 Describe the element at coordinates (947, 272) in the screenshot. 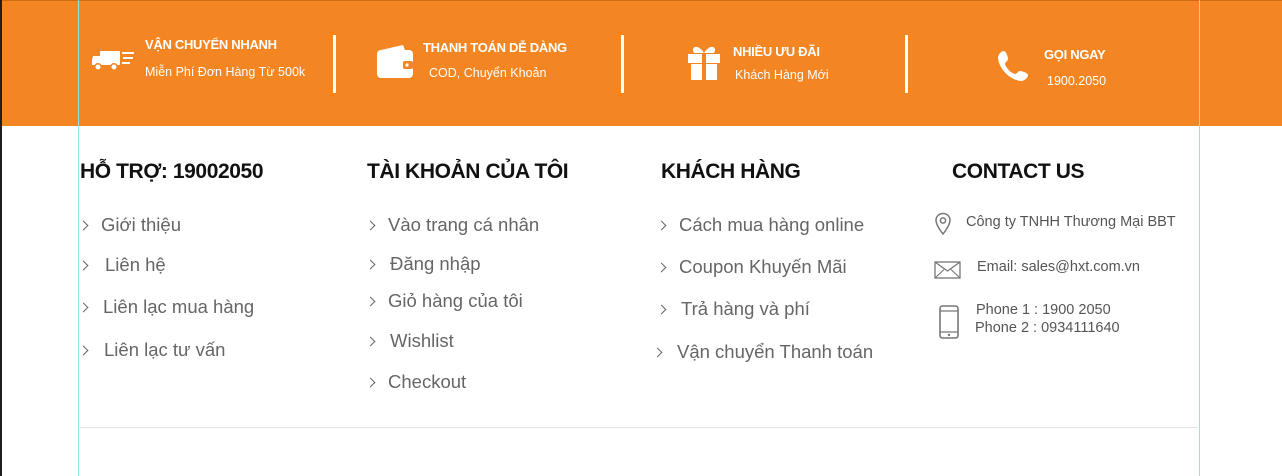

I see `envelope-icon` at that location.